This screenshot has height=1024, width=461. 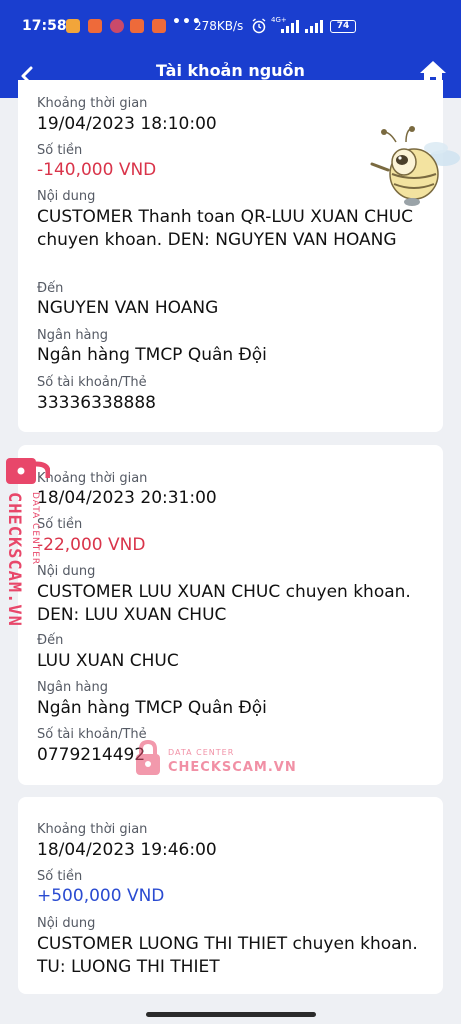 I want to click on amount-value: -140,000 VND, so click(x=97, y=170).